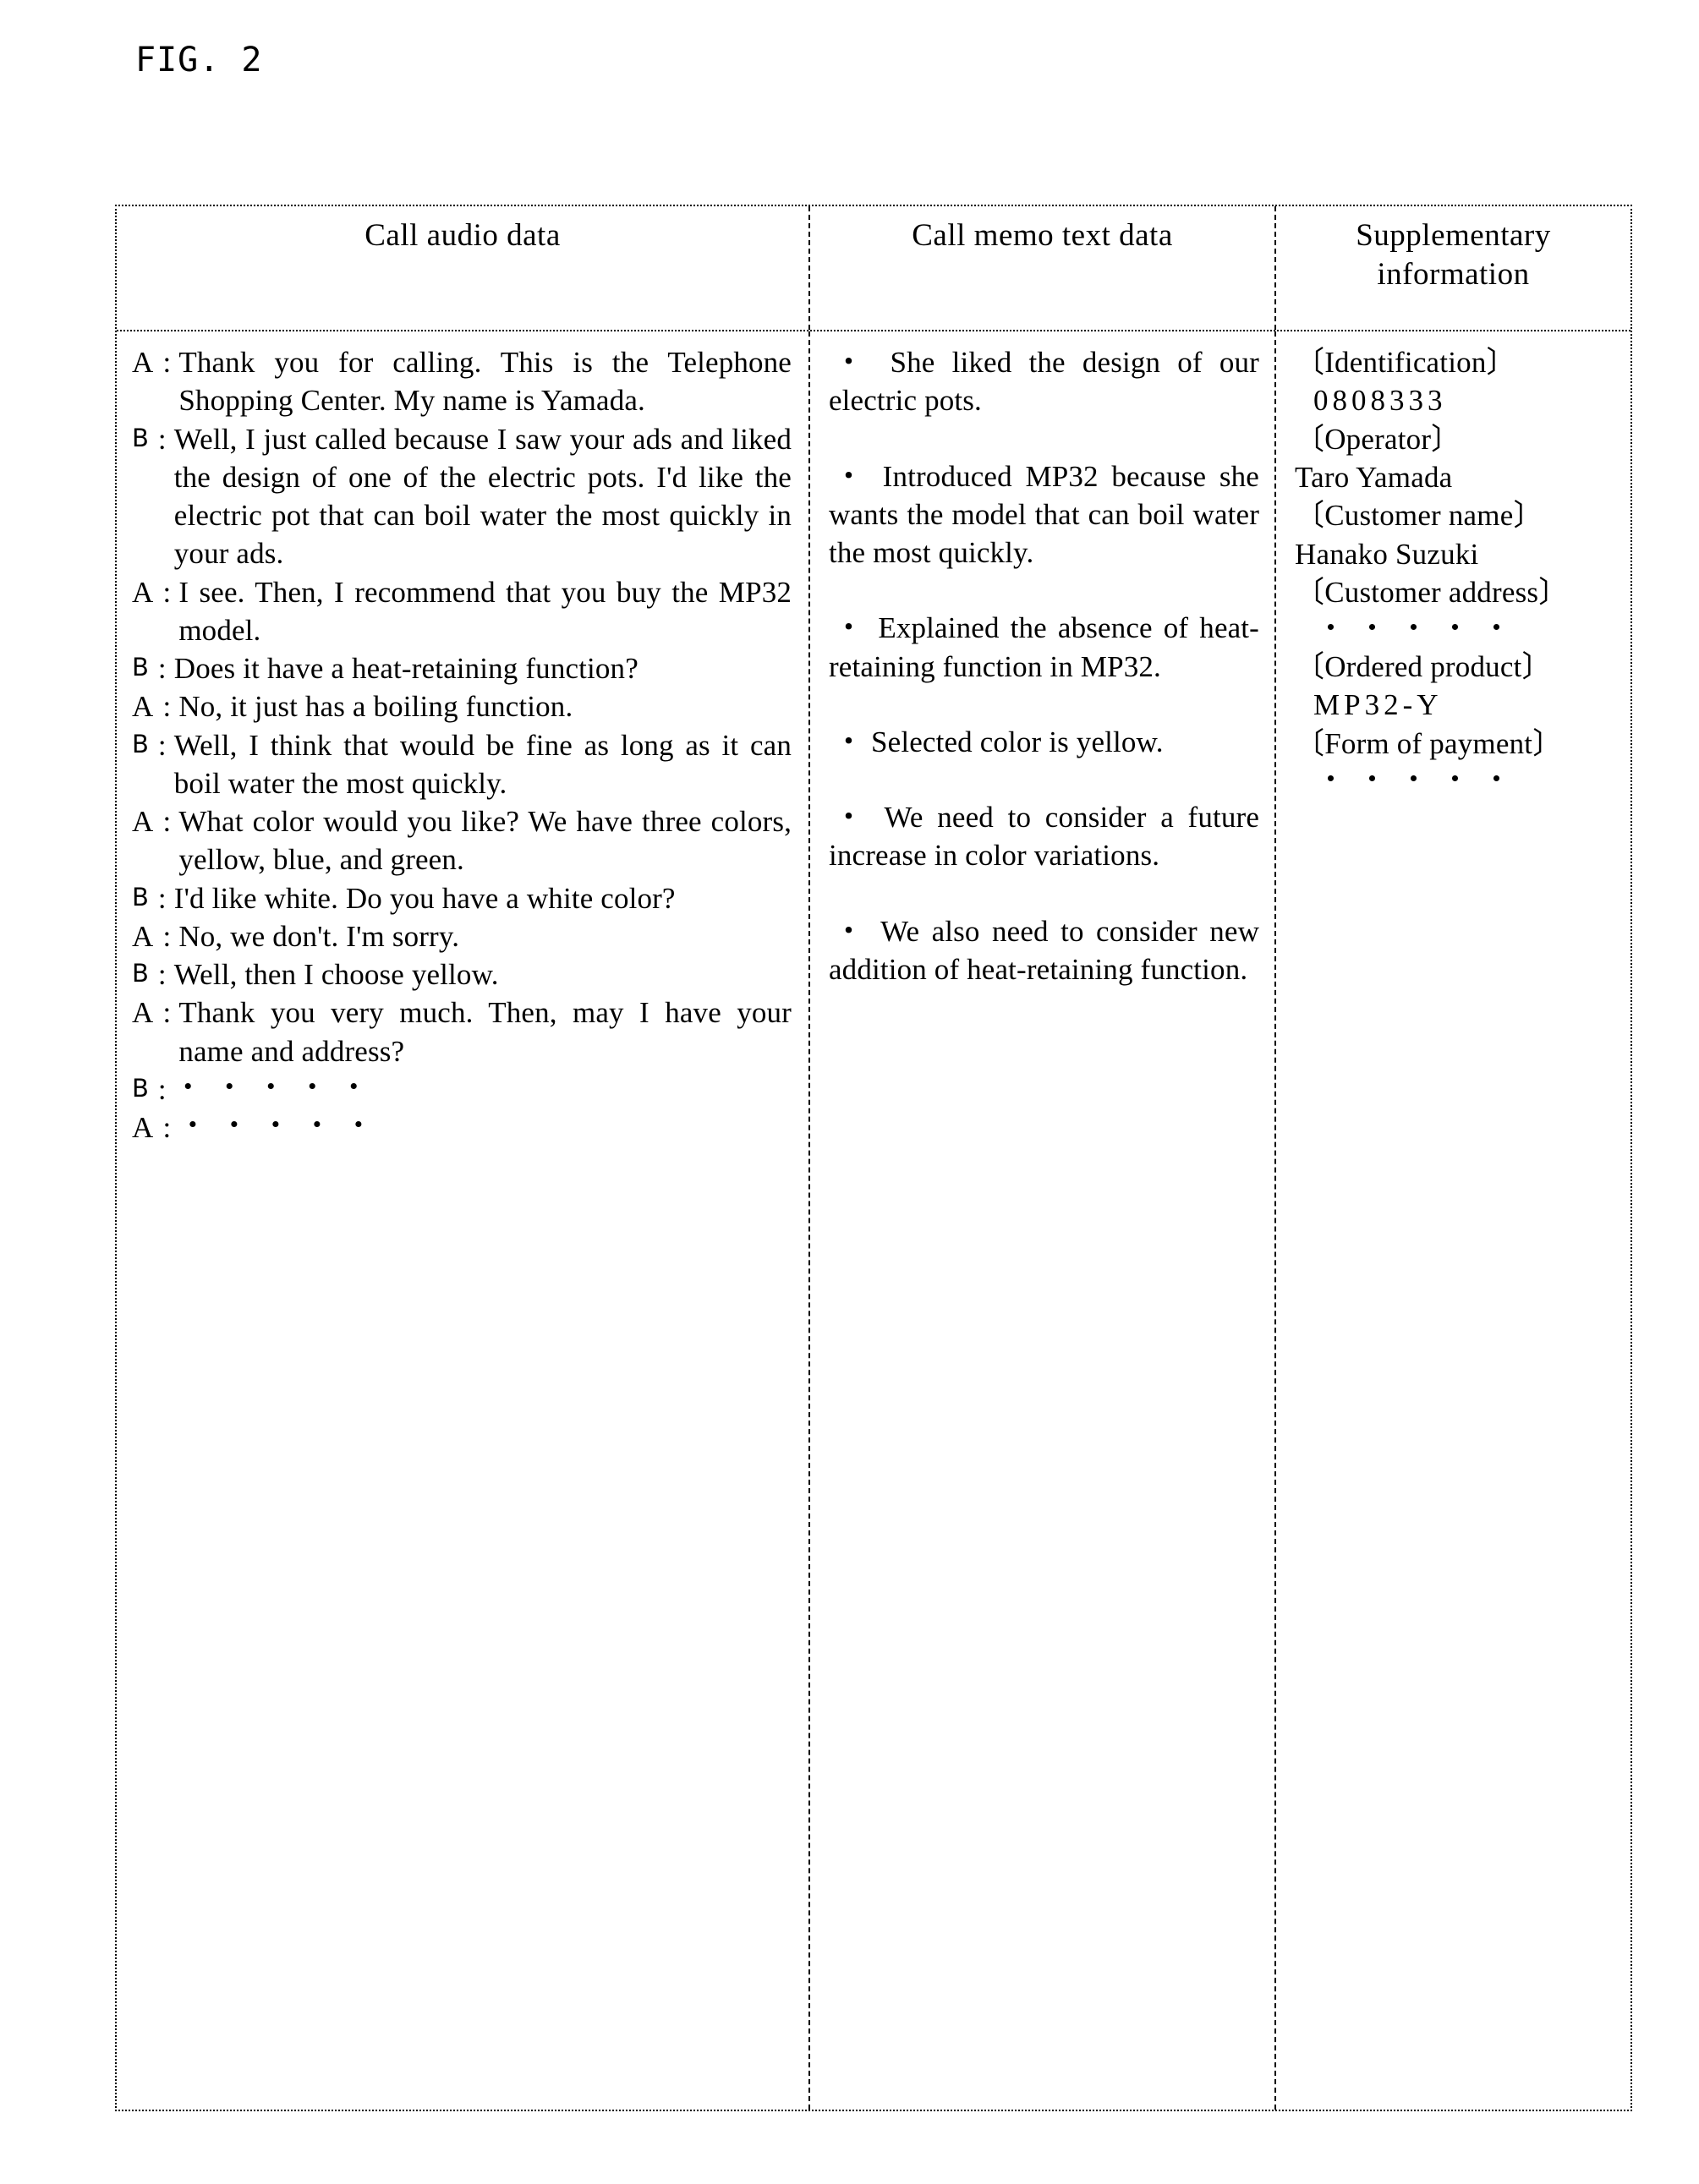 Image resolution: width=1699 pixels, height=2184 pixels. I want to click on dialogue-turn: A: No, it just has a boiling function., so click(462, 706).